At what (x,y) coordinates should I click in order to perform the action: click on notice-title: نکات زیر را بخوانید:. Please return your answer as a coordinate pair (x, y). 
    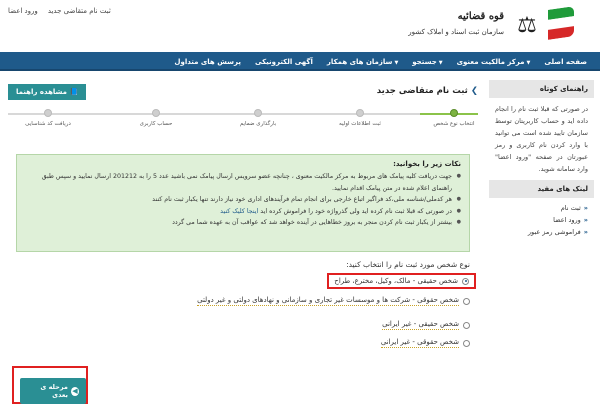
    Looking at the image, I should click on (427, 164).